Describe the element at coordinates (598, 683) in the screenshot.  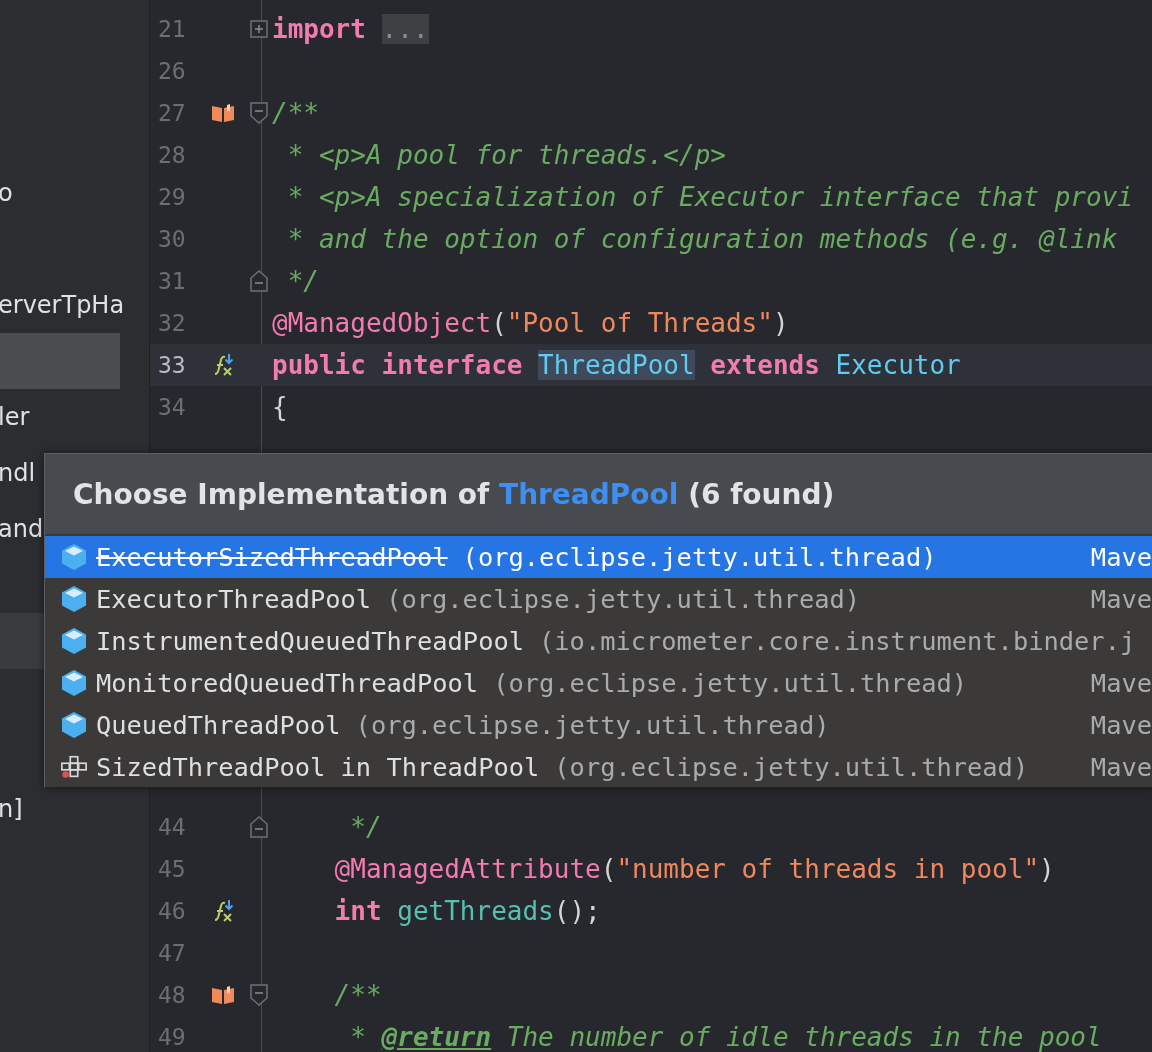
I see `implementation-item: MonitoredQueuedThreadPool (org.eclipse.jetty.util.thread) Mave` at that location.